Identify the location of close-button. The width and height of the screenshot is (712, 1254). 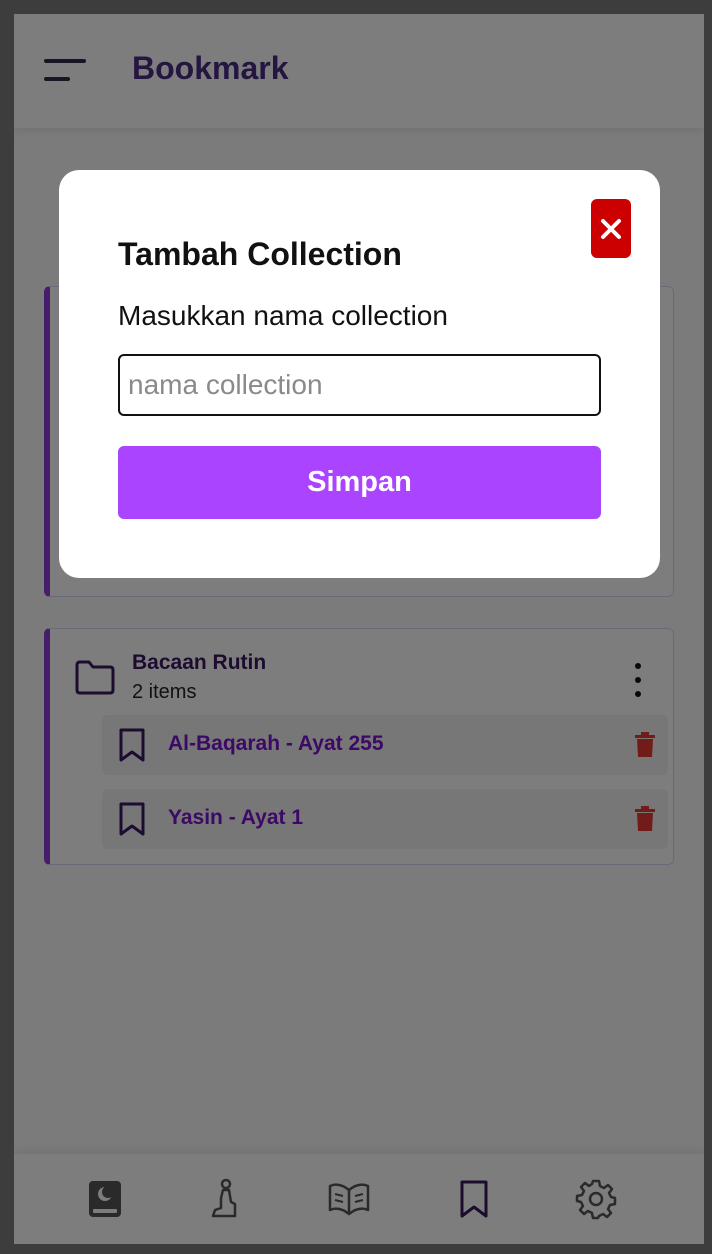
(611, 228).